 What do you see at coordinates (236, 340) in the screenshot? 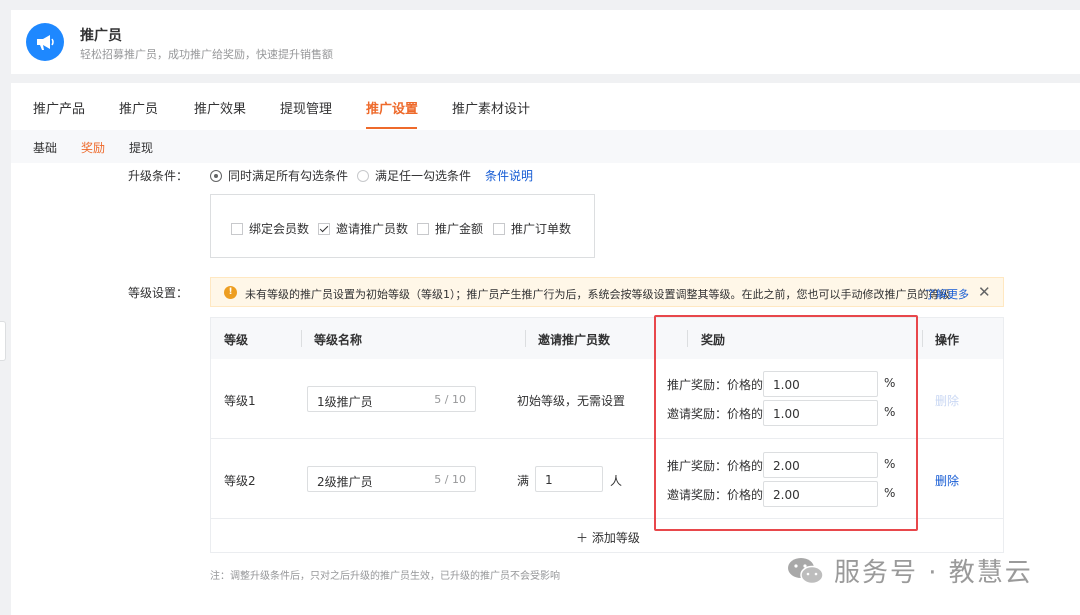
I see `col-level: 等级` at bounding box center [236, 340].